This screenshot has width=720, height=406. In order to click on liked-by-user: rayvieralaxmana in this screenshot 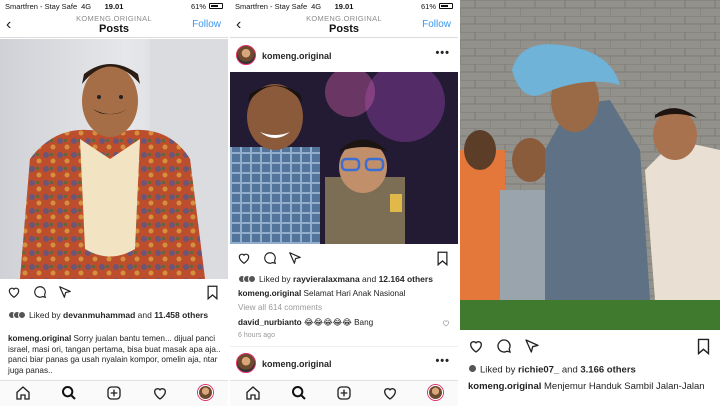, I will do `click(326, 279)`.